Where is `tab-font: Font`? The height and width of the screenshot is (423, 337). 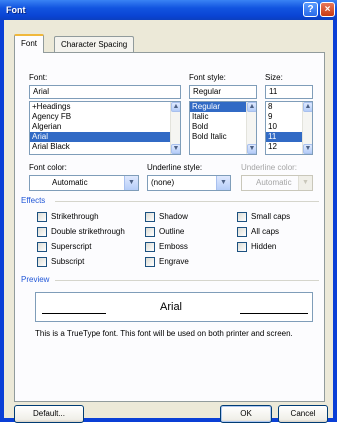 tab-font: Font is located at coordinates (29, 43).